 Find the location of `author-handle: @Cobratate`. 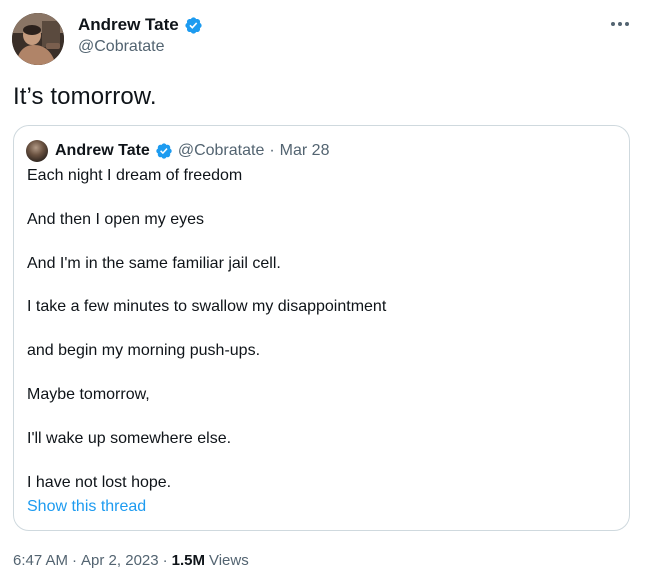

author-handle: @Cobratate is located at coordinates (140, 47).